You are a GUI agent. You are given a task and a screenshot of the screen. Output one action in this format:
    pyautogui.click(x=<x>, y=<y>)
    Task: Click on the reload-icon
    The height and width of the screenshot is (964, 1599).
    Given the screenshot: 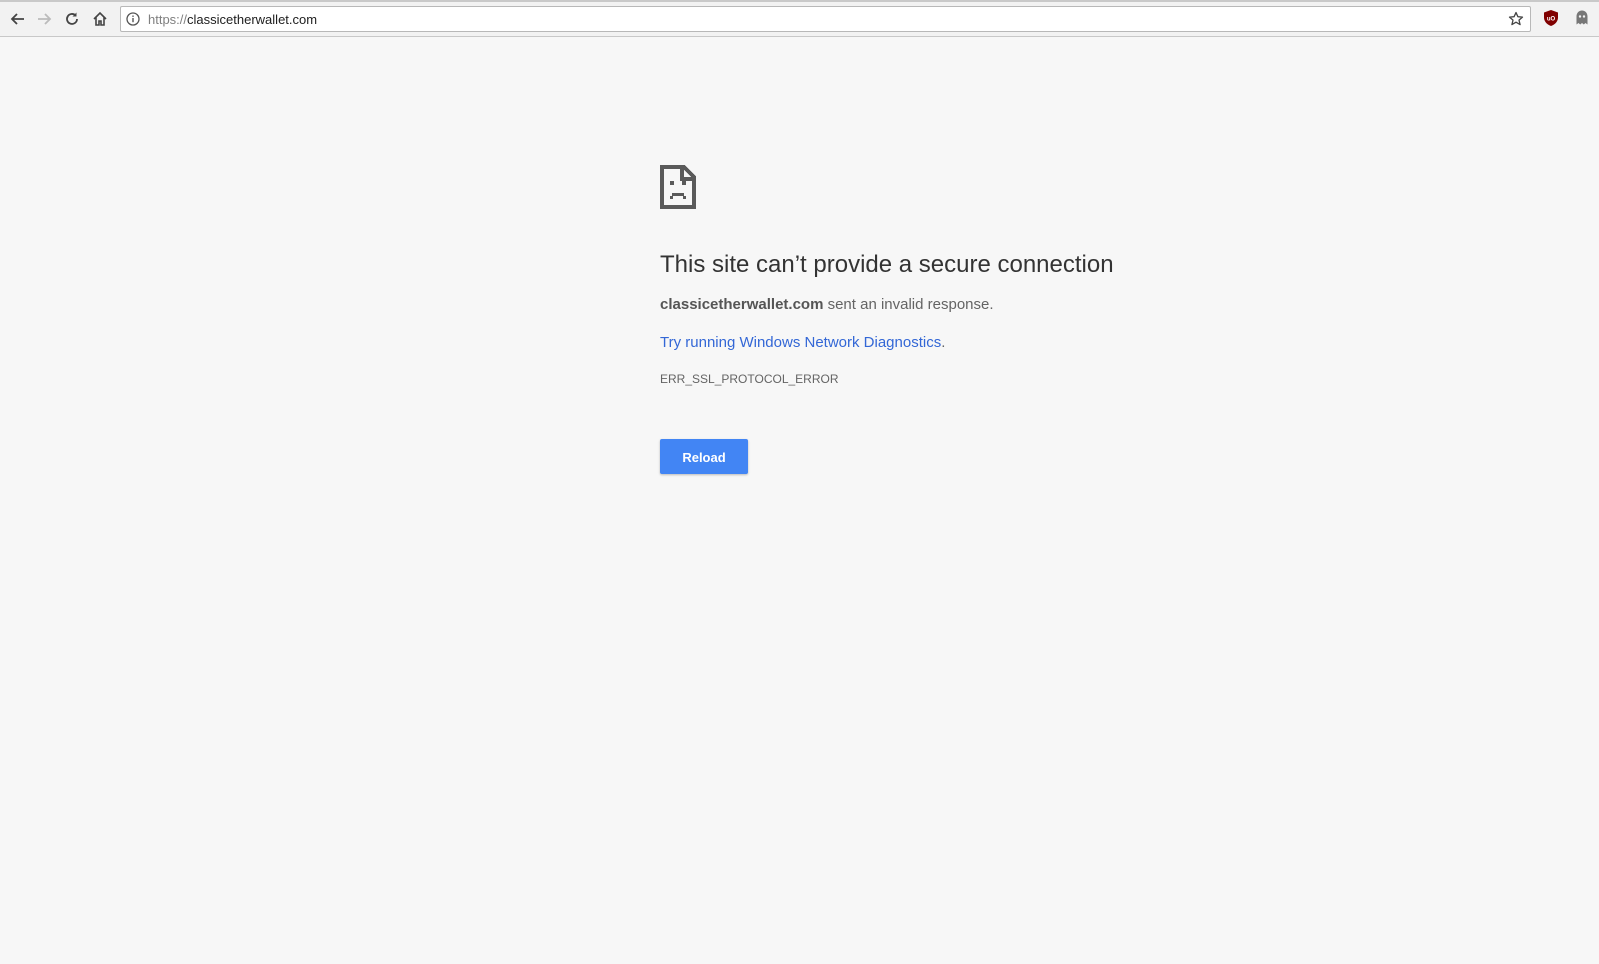 What is the action you would take?
    pyautogui.click(x=72, y=18)
    